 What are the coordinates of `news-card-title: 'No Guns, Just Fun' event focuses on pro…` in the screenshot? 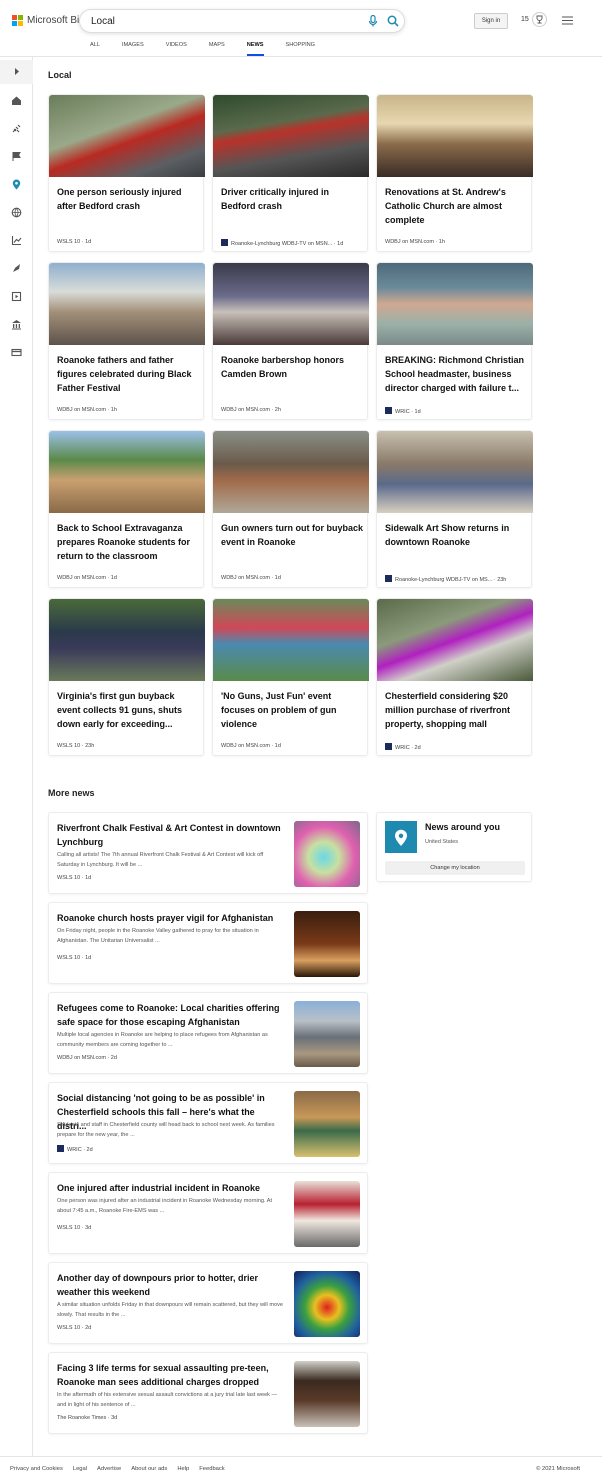 It's located at (292, 710).